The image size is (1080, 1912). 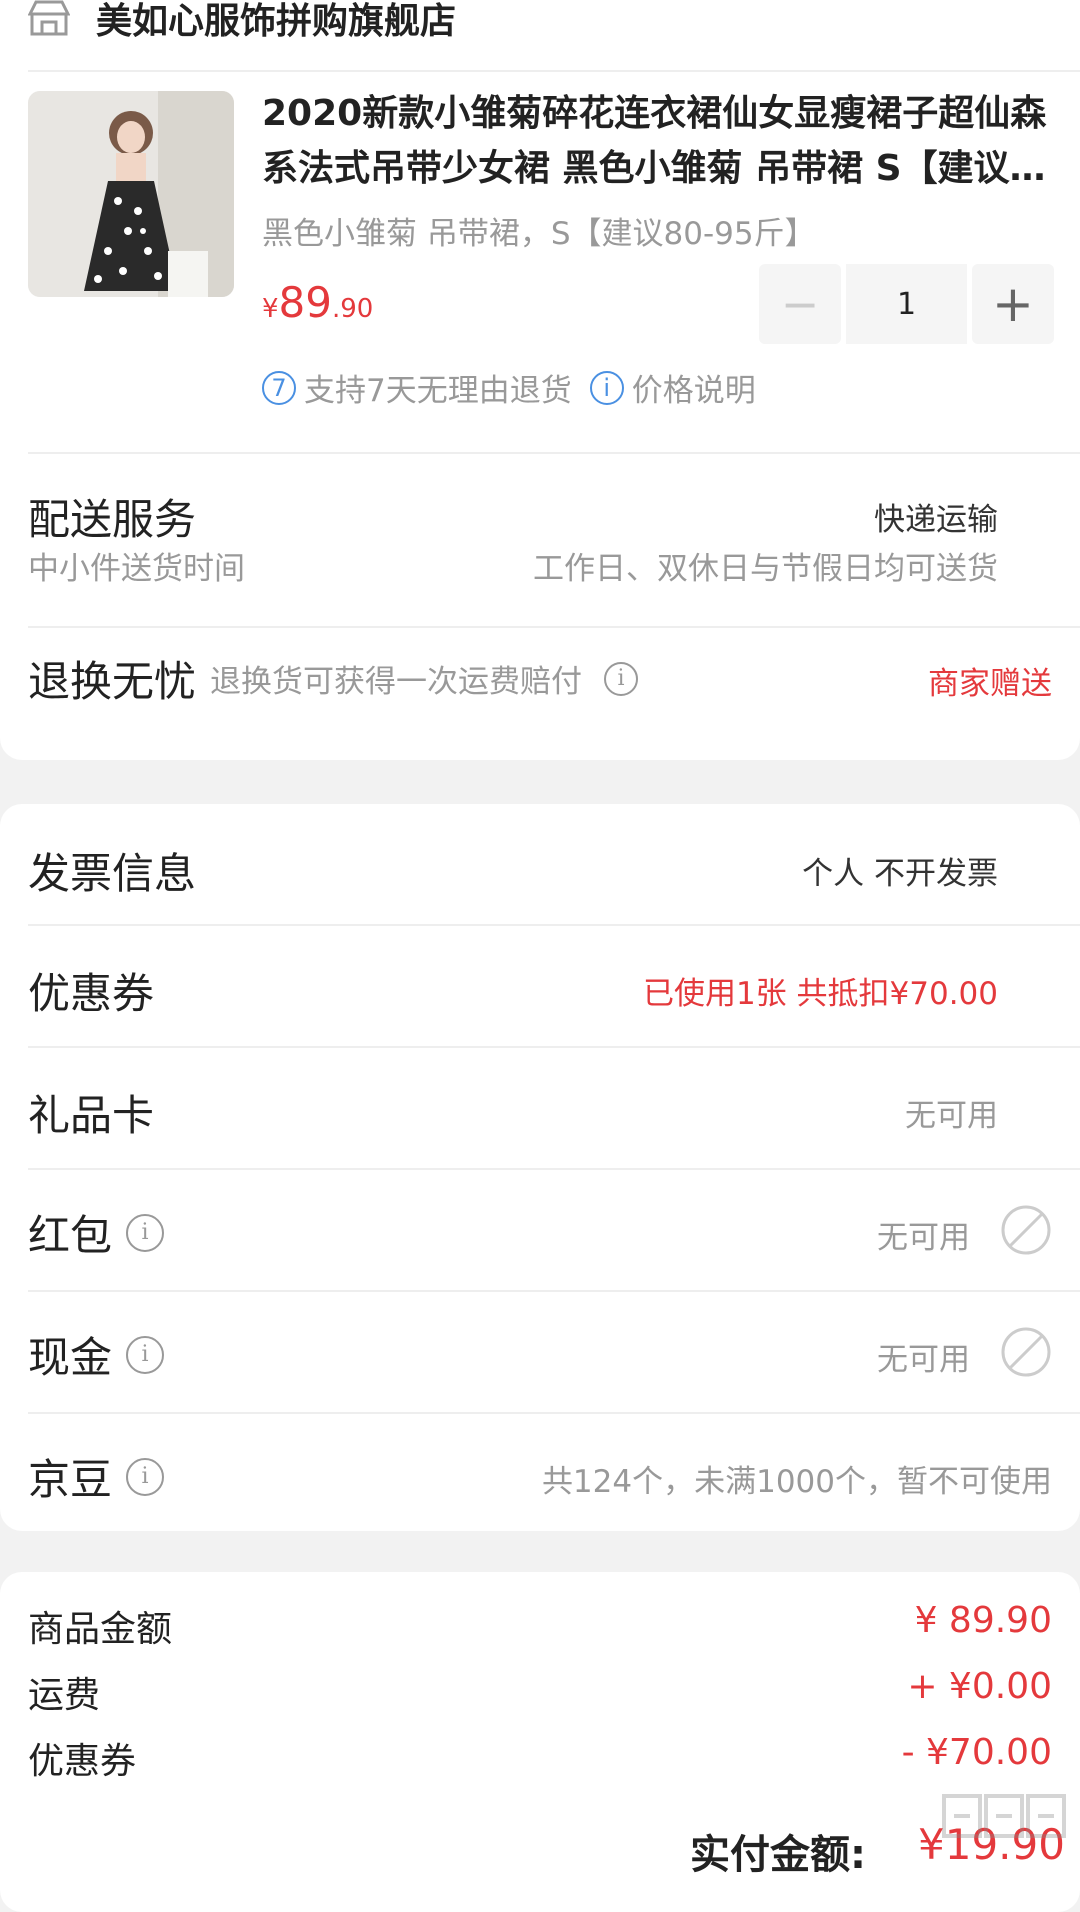 What do you see at coordinates (70, 1235) in the screenshot?
I see `red-packet-label: 红包` at bounding box center [70, 1235].